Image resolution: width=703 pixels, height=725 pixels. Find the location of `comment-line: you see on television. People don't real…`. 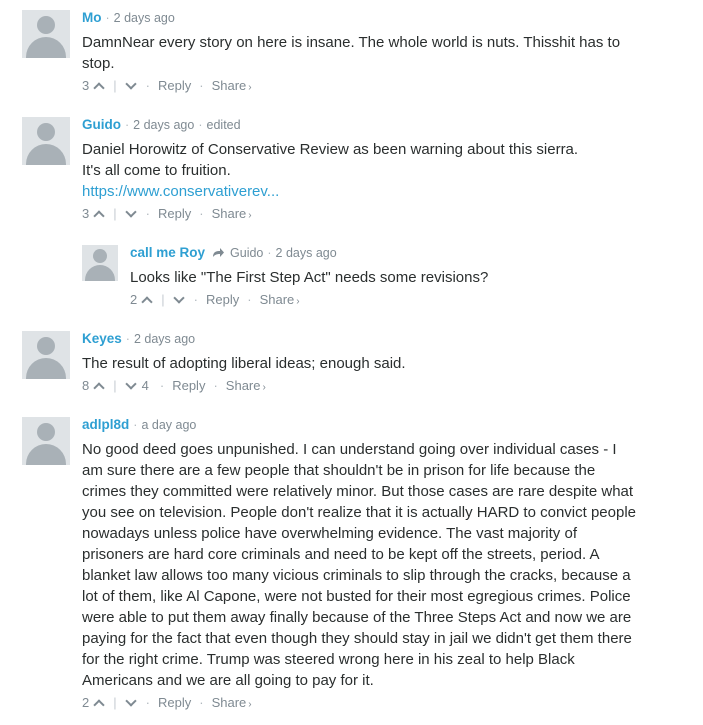

comment-line: you see on television. People don't real… is located at coordinates (359, 512).